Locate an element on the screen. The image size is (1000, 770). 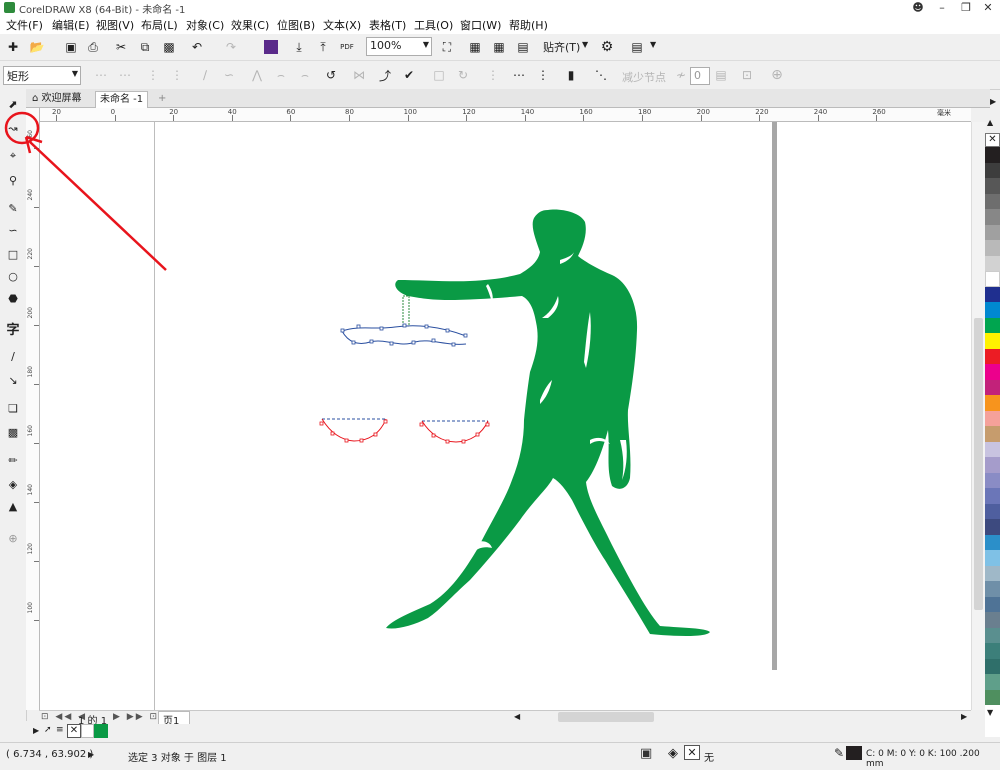
cursor-coordinates: ( 6.734 , 63.902 ) is located at coordinates (50, 754).